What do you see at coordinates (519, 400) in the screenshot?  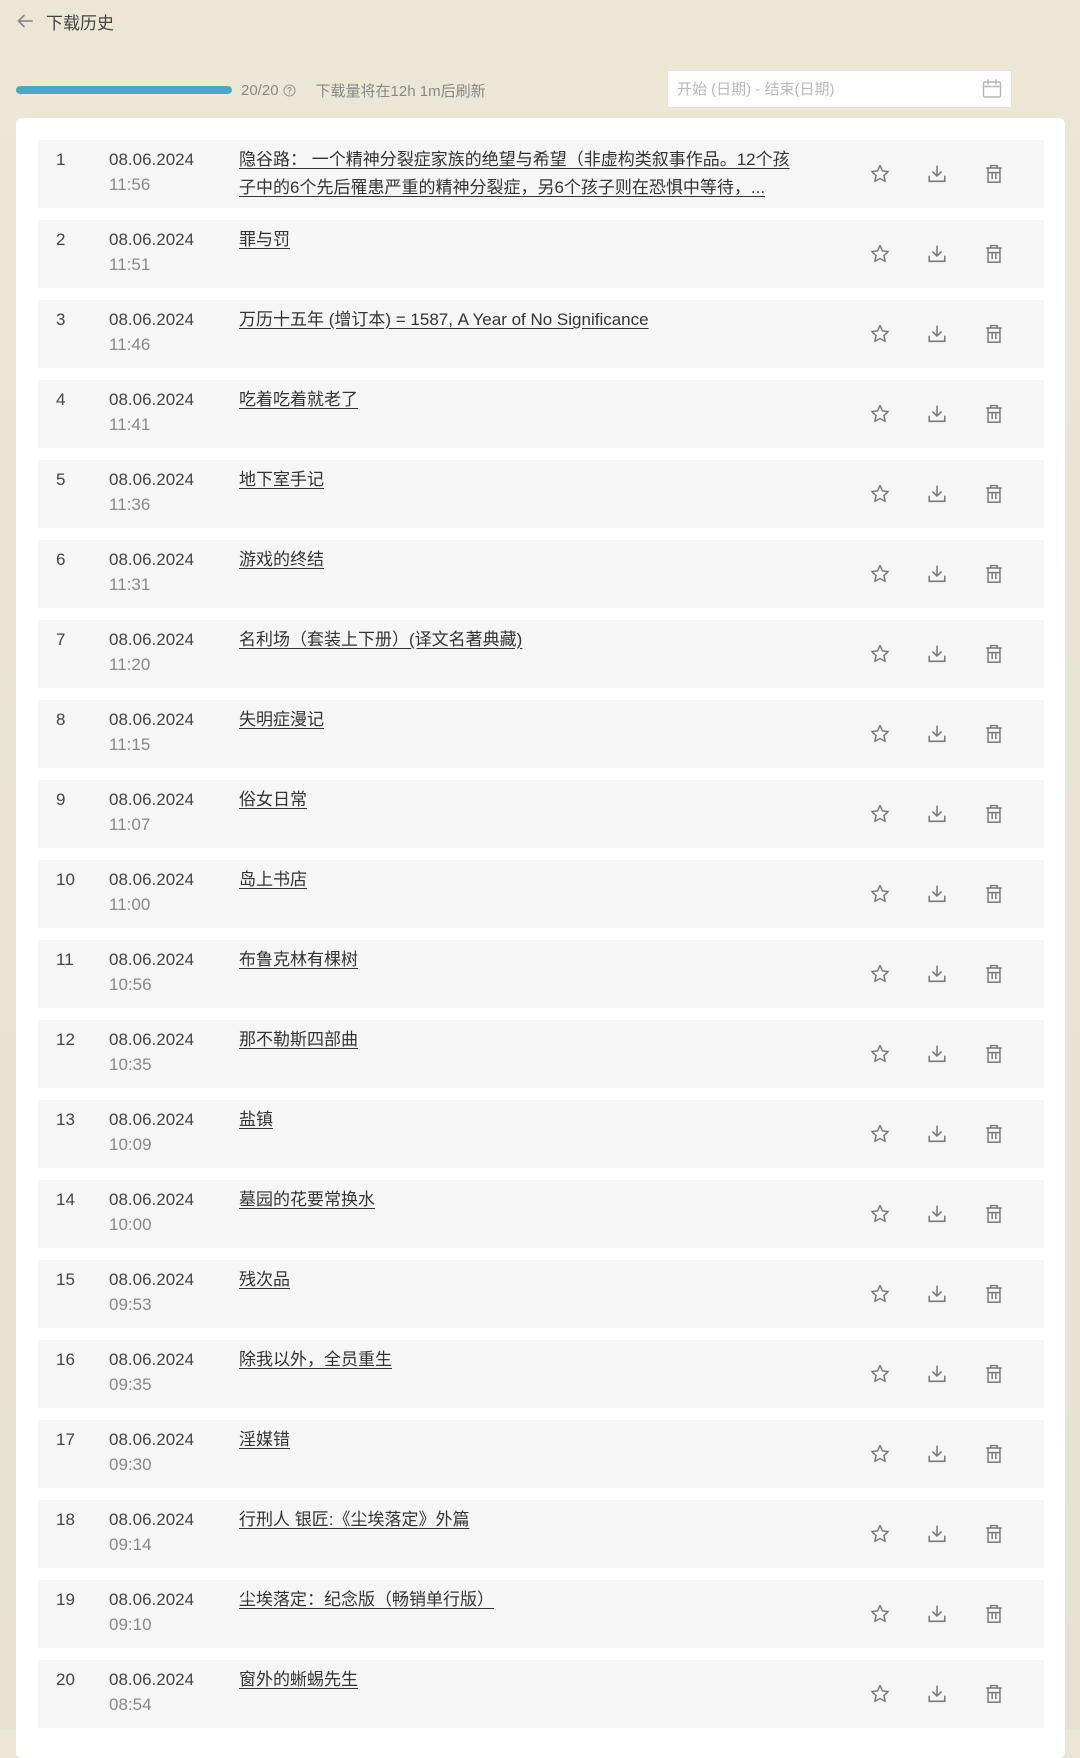 I see `book-title-link: 吃着吃着就老了` at bounding box center [519, 400].